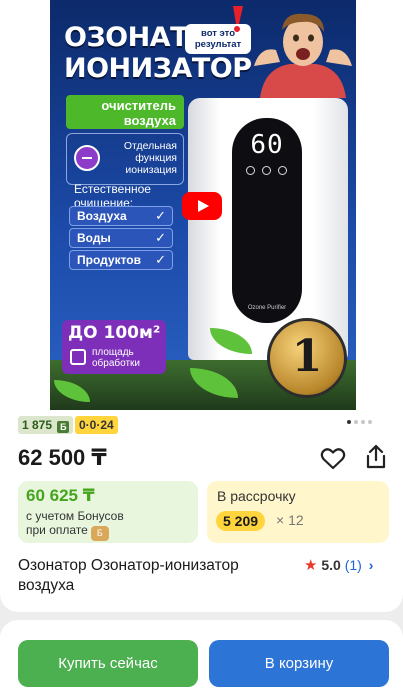 This screenshot has width=403, height=699. I want to click on person-image, so click(303, 55).